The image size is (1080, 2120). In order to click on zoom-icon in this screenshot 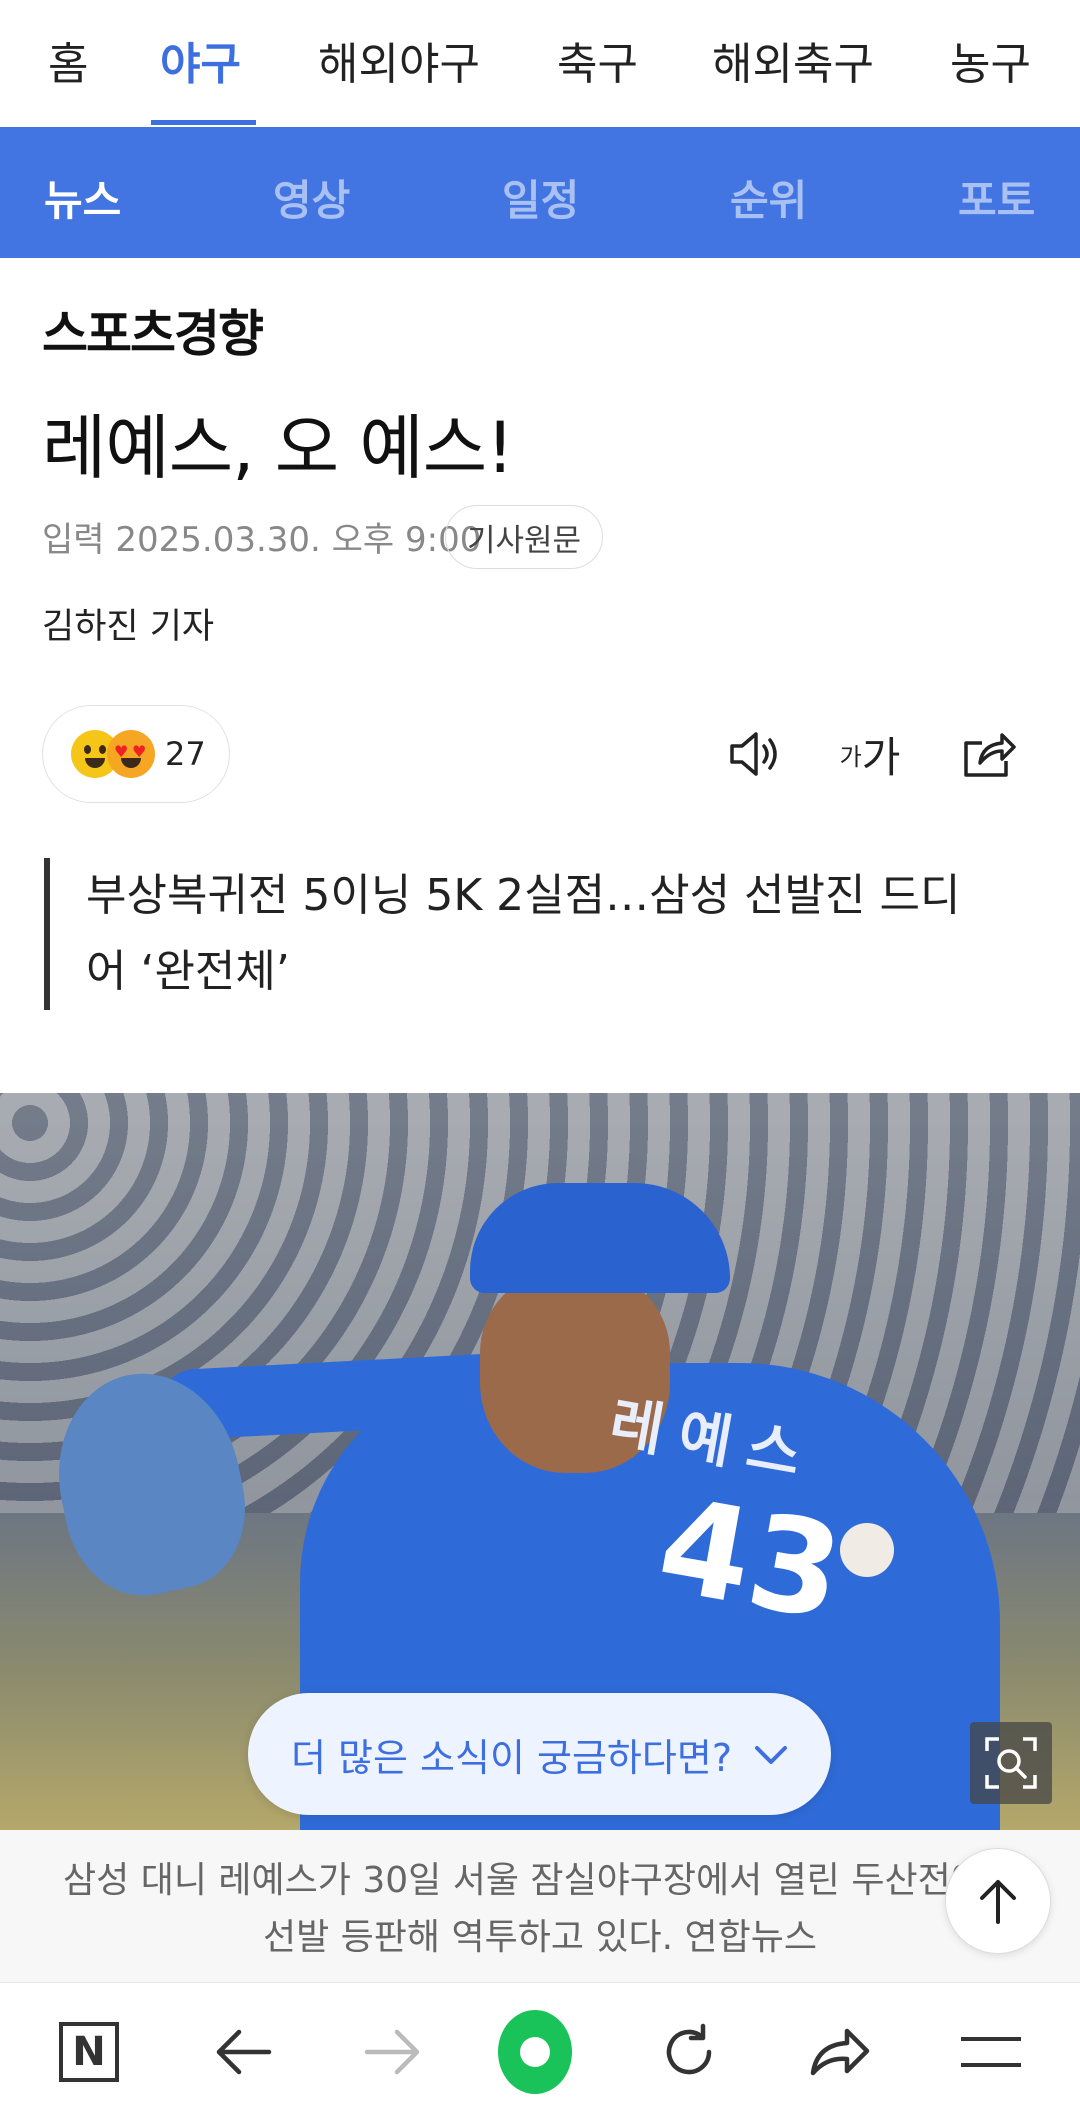, I will do `click(1011, 1763)`.